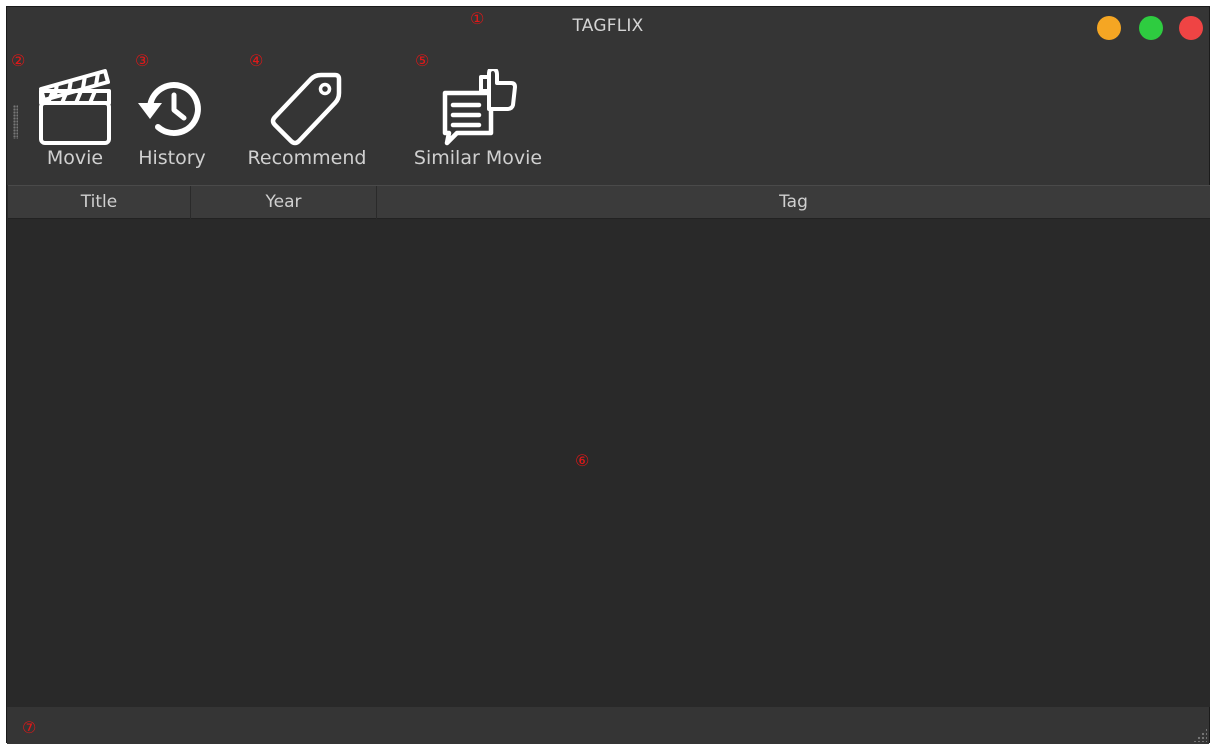 The image size is (1211, 744). I want to click on history-label: History, so click(172, 158).